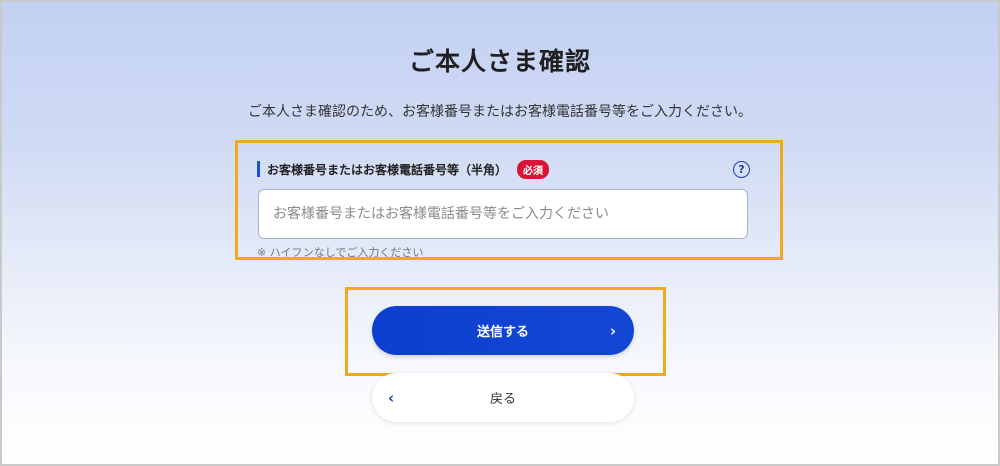 This screenshot has height=466, width=1000. What do you see at coordinates (533, 169) in the screenshot?
I see `required-badge: 必須` at bounding box center [533, 169].